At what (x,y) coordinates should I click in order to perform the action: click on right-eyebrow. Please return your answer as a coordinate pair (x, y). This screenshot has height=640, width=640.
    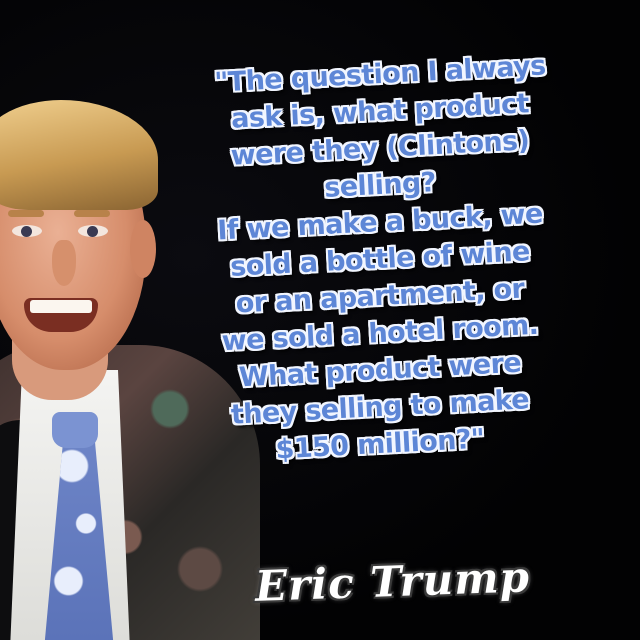
    Looking at the image, I should click on (92, 213).